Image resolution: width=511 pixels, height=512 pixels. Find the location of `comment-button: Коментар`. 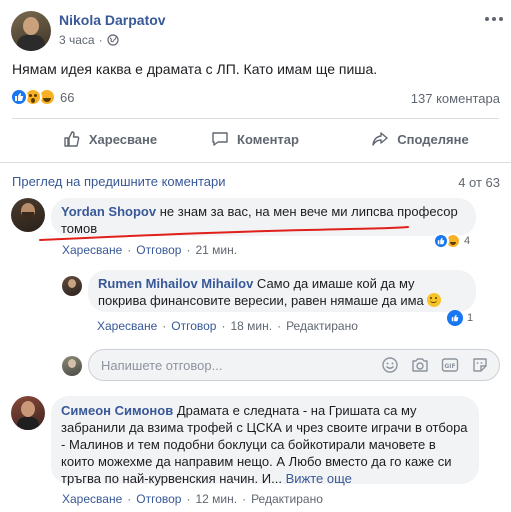

comment-button: Коментар is located at coordinates (255, 139).